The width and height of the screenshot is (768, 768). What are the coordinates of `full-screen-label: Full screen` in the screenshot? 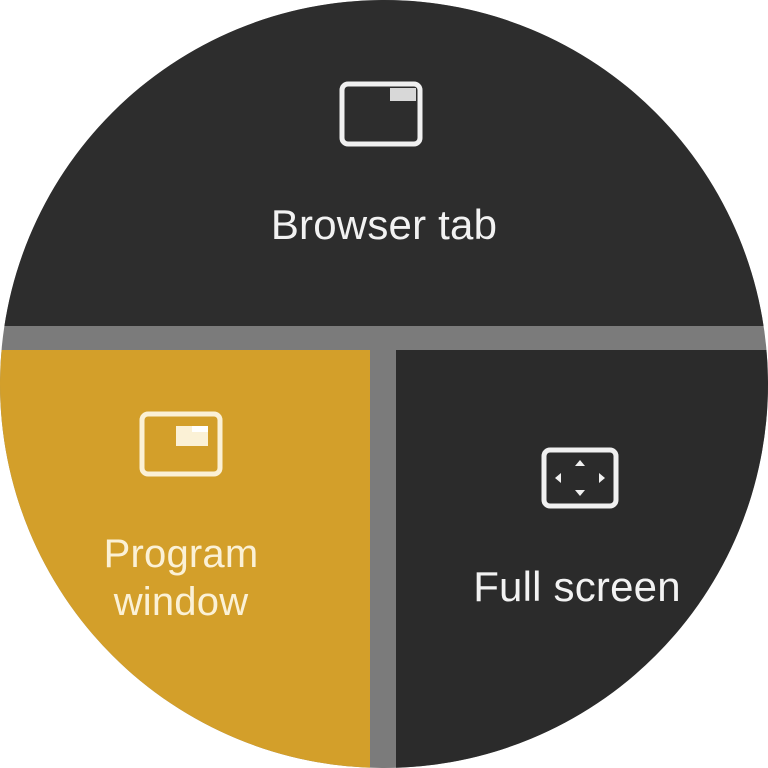 It's located at (577, 586).